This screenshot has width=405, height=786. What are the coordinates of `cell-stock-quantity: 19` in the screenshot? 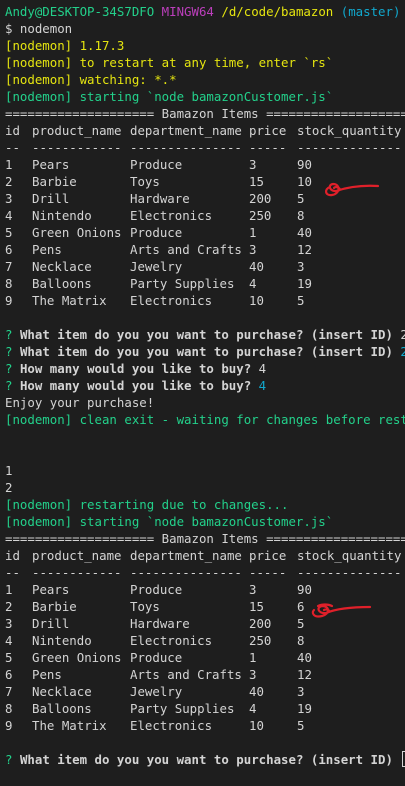 It's located at (304, 708).